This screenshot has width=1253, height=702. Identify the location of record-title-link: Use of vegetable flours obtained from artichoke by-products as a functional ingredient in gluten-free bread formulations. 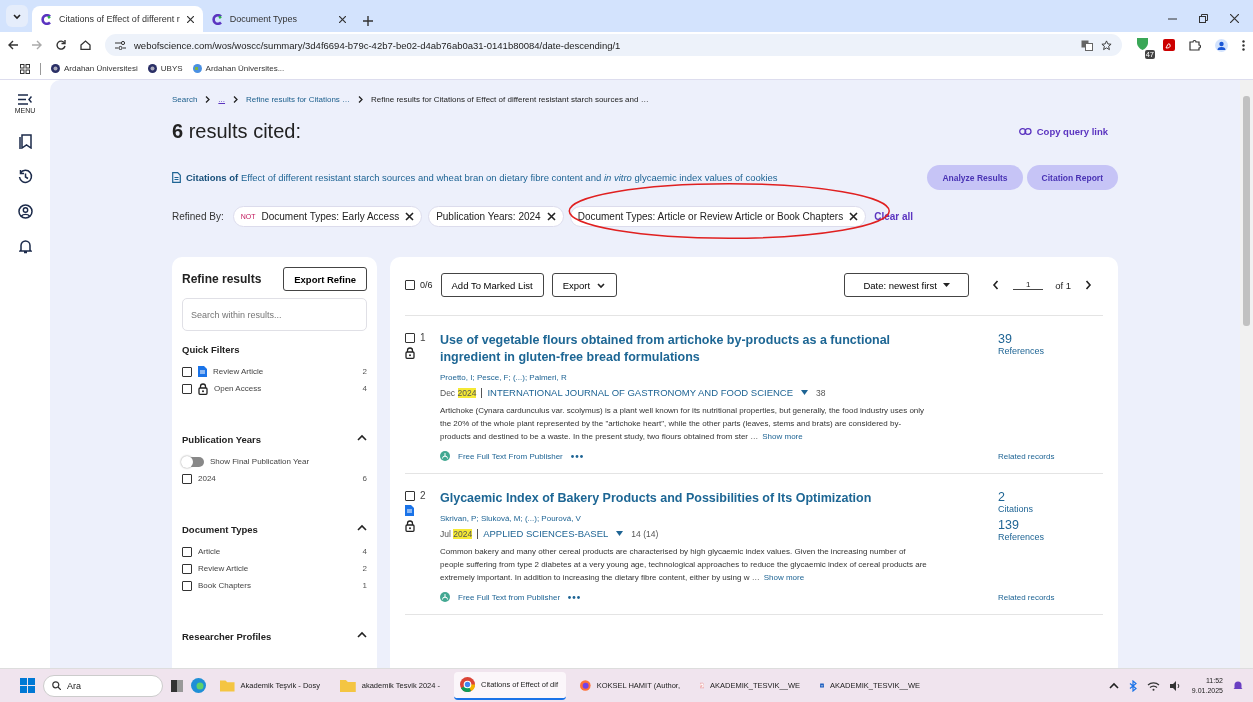
(685, 349).